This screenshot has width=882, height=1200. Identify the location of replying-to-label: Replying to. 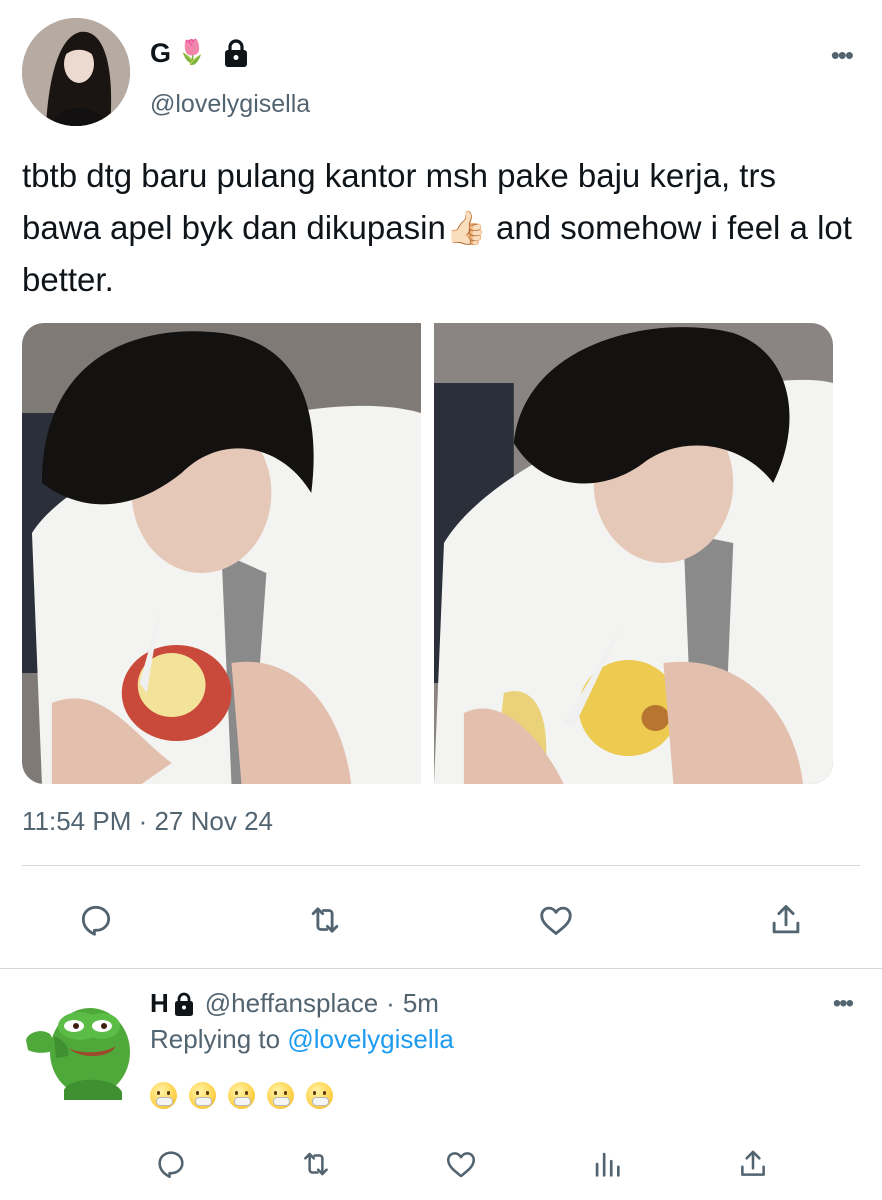
(215, 1039).